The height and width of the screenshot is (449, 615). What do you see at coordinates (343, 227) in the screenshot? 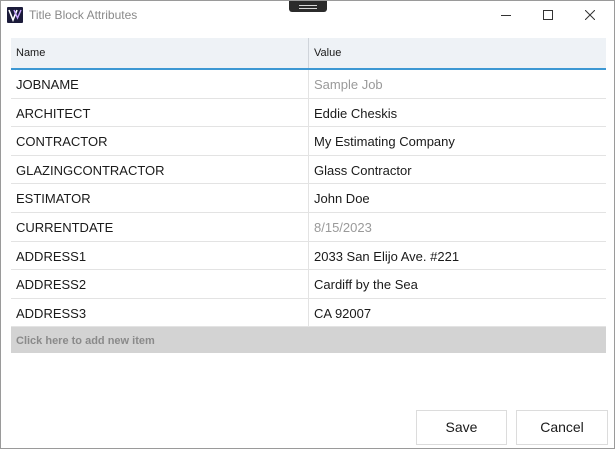
I see `attribute-value-cell: 8/15/2023` at bounding box center [343, 227].